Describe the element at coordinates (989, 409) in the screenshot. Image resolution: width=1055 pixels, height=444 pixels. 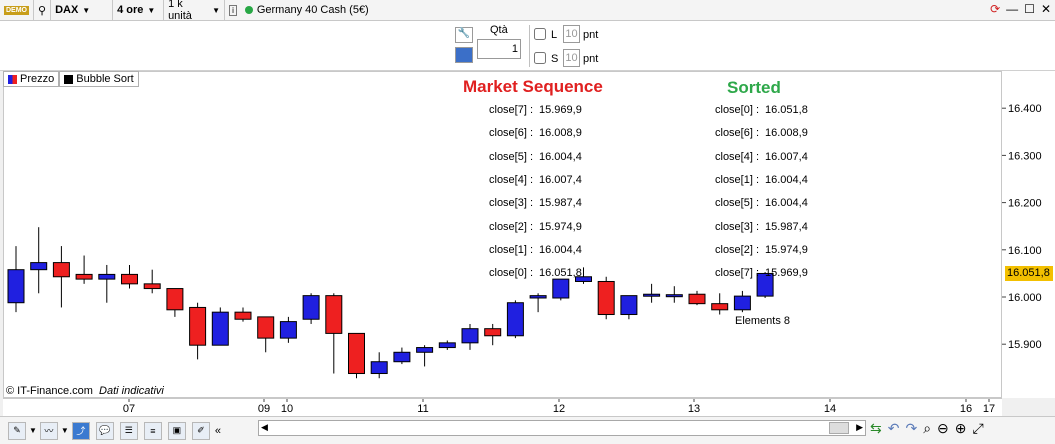
I see `x-tick-label: 17` at that location.